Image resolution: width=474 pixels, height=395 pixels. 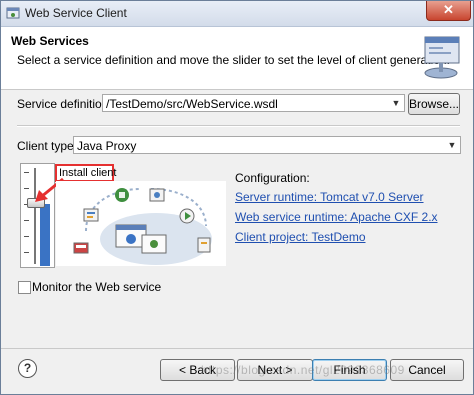 What do you see at coordinates (45, 235) in the screenshot?
I see `slider-fill` at bounding box center [45, 235].